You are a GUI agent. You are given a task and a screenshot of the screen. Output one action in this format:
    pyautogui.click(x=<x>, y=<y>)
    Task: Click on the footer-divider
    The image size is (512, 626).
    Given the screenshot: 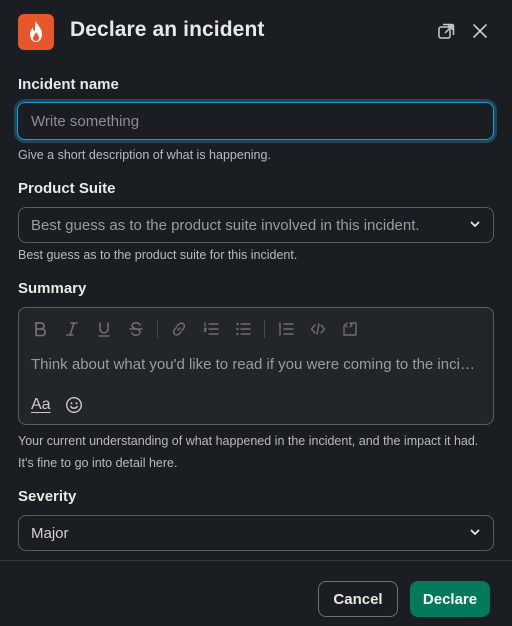 What is the action you would take?
    pyautogui.click(x=256, y=560)
    